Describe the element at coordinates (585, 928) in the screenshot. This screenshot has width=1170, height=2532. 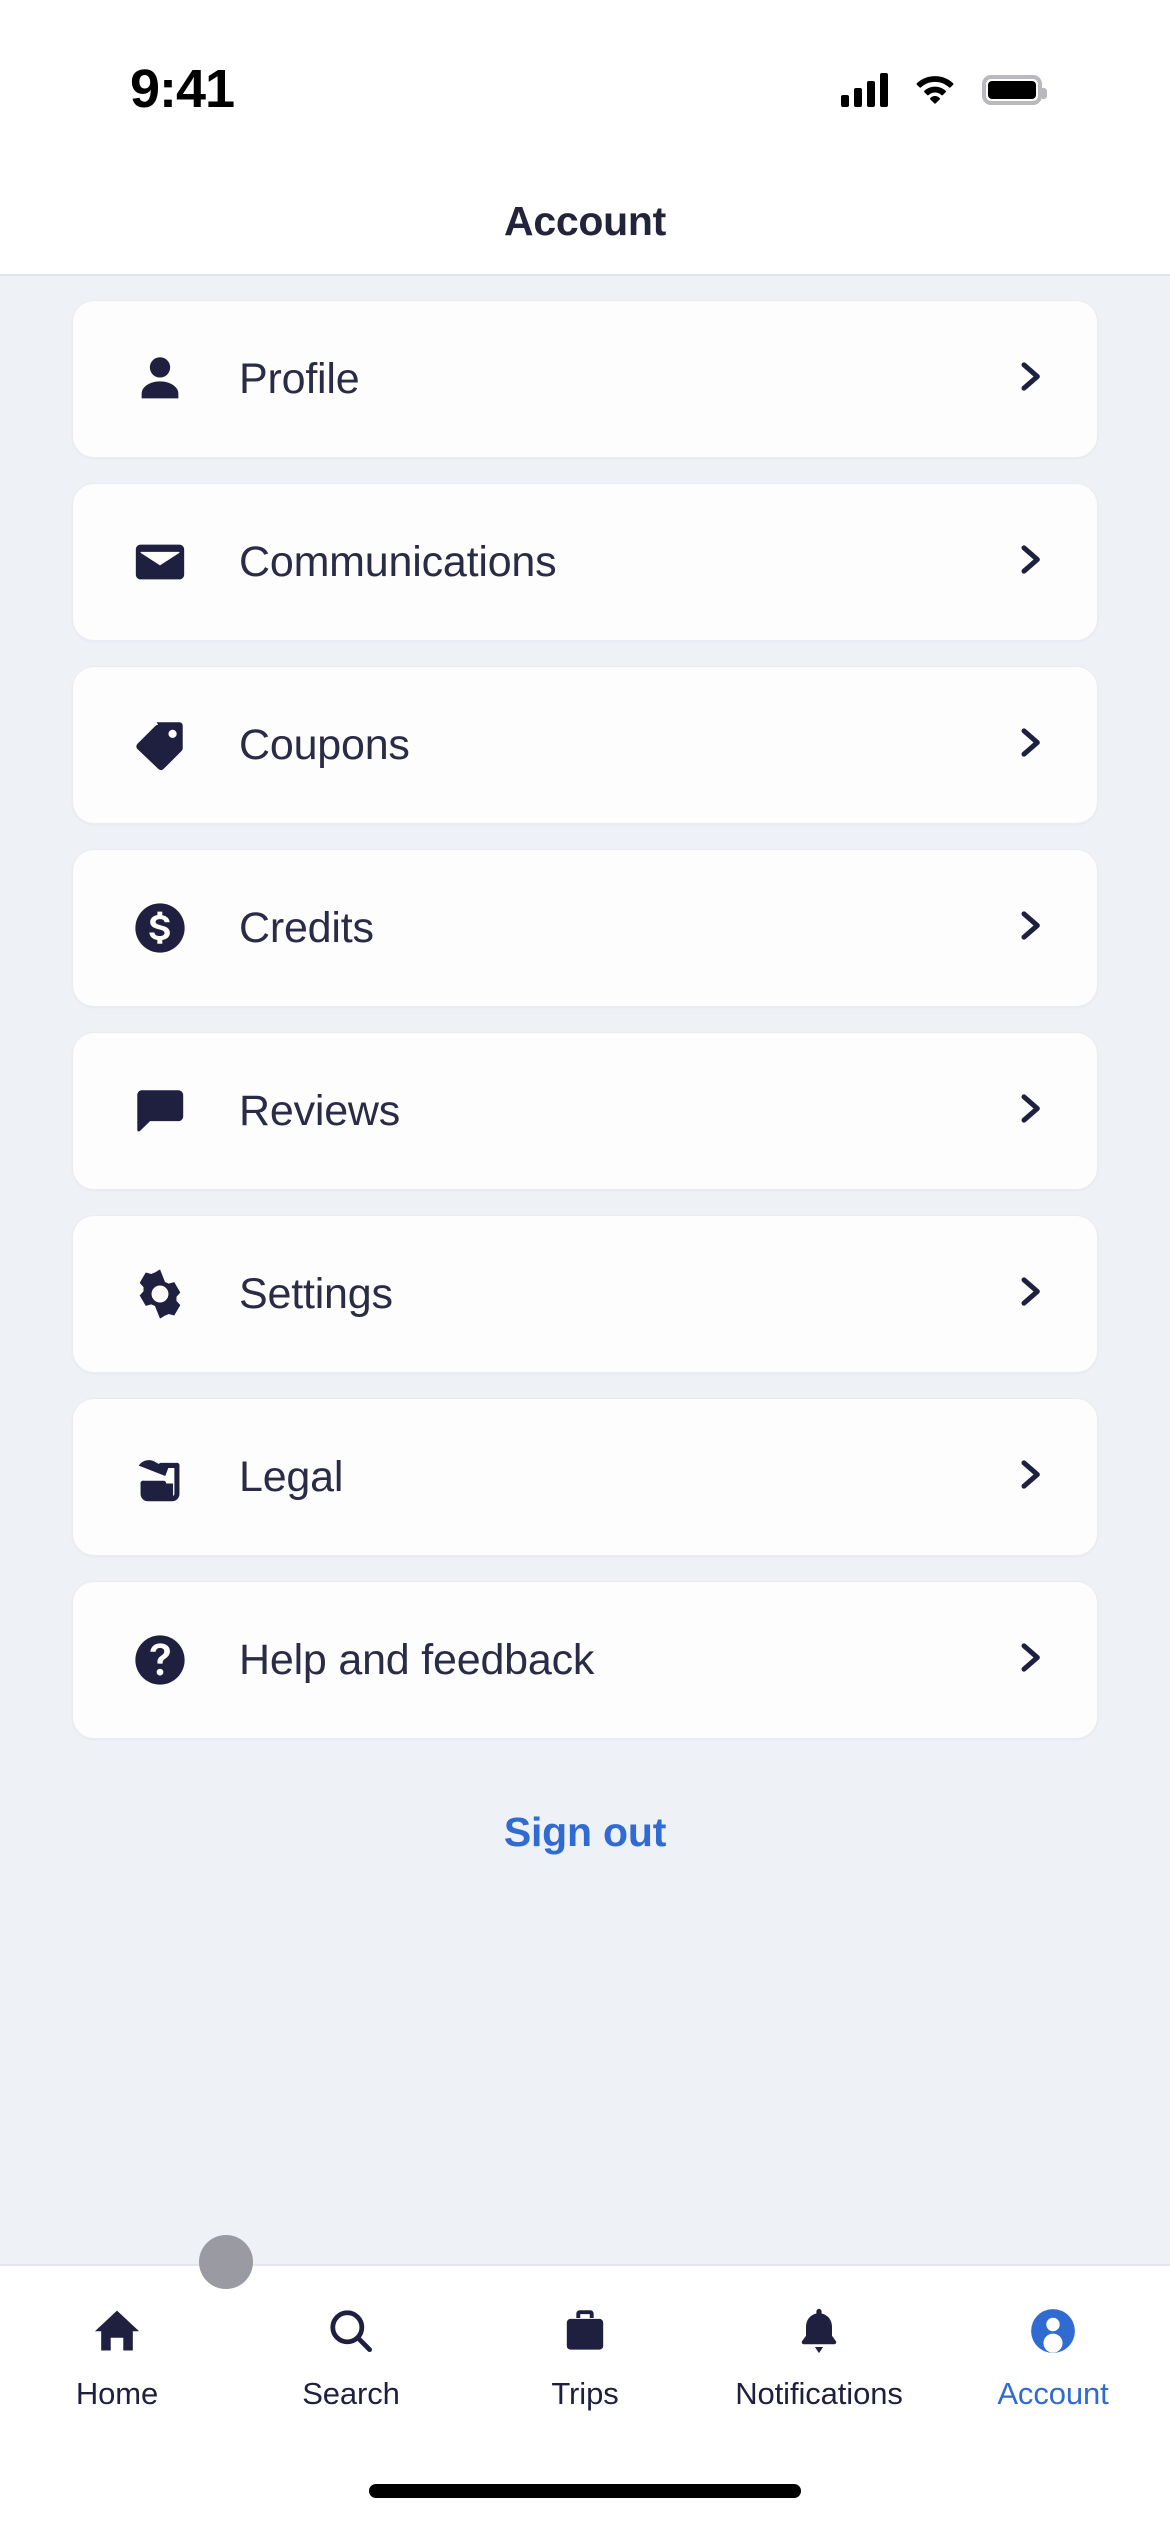
I see `menu-item-credits: Credits` at that location.